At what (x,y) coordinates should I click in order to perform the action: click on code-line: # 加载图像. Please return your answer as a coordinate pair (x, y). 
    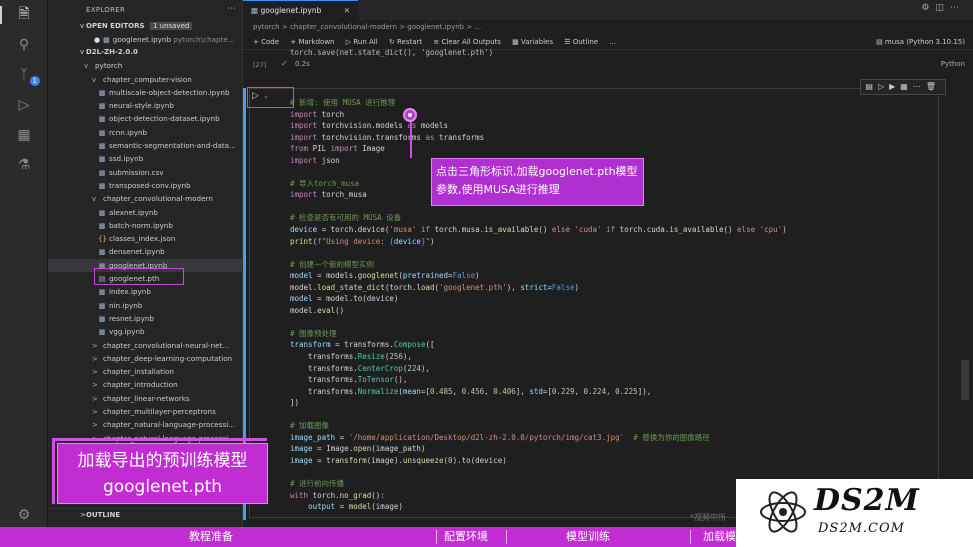
    Looking at the image, I should click on (538, 426).